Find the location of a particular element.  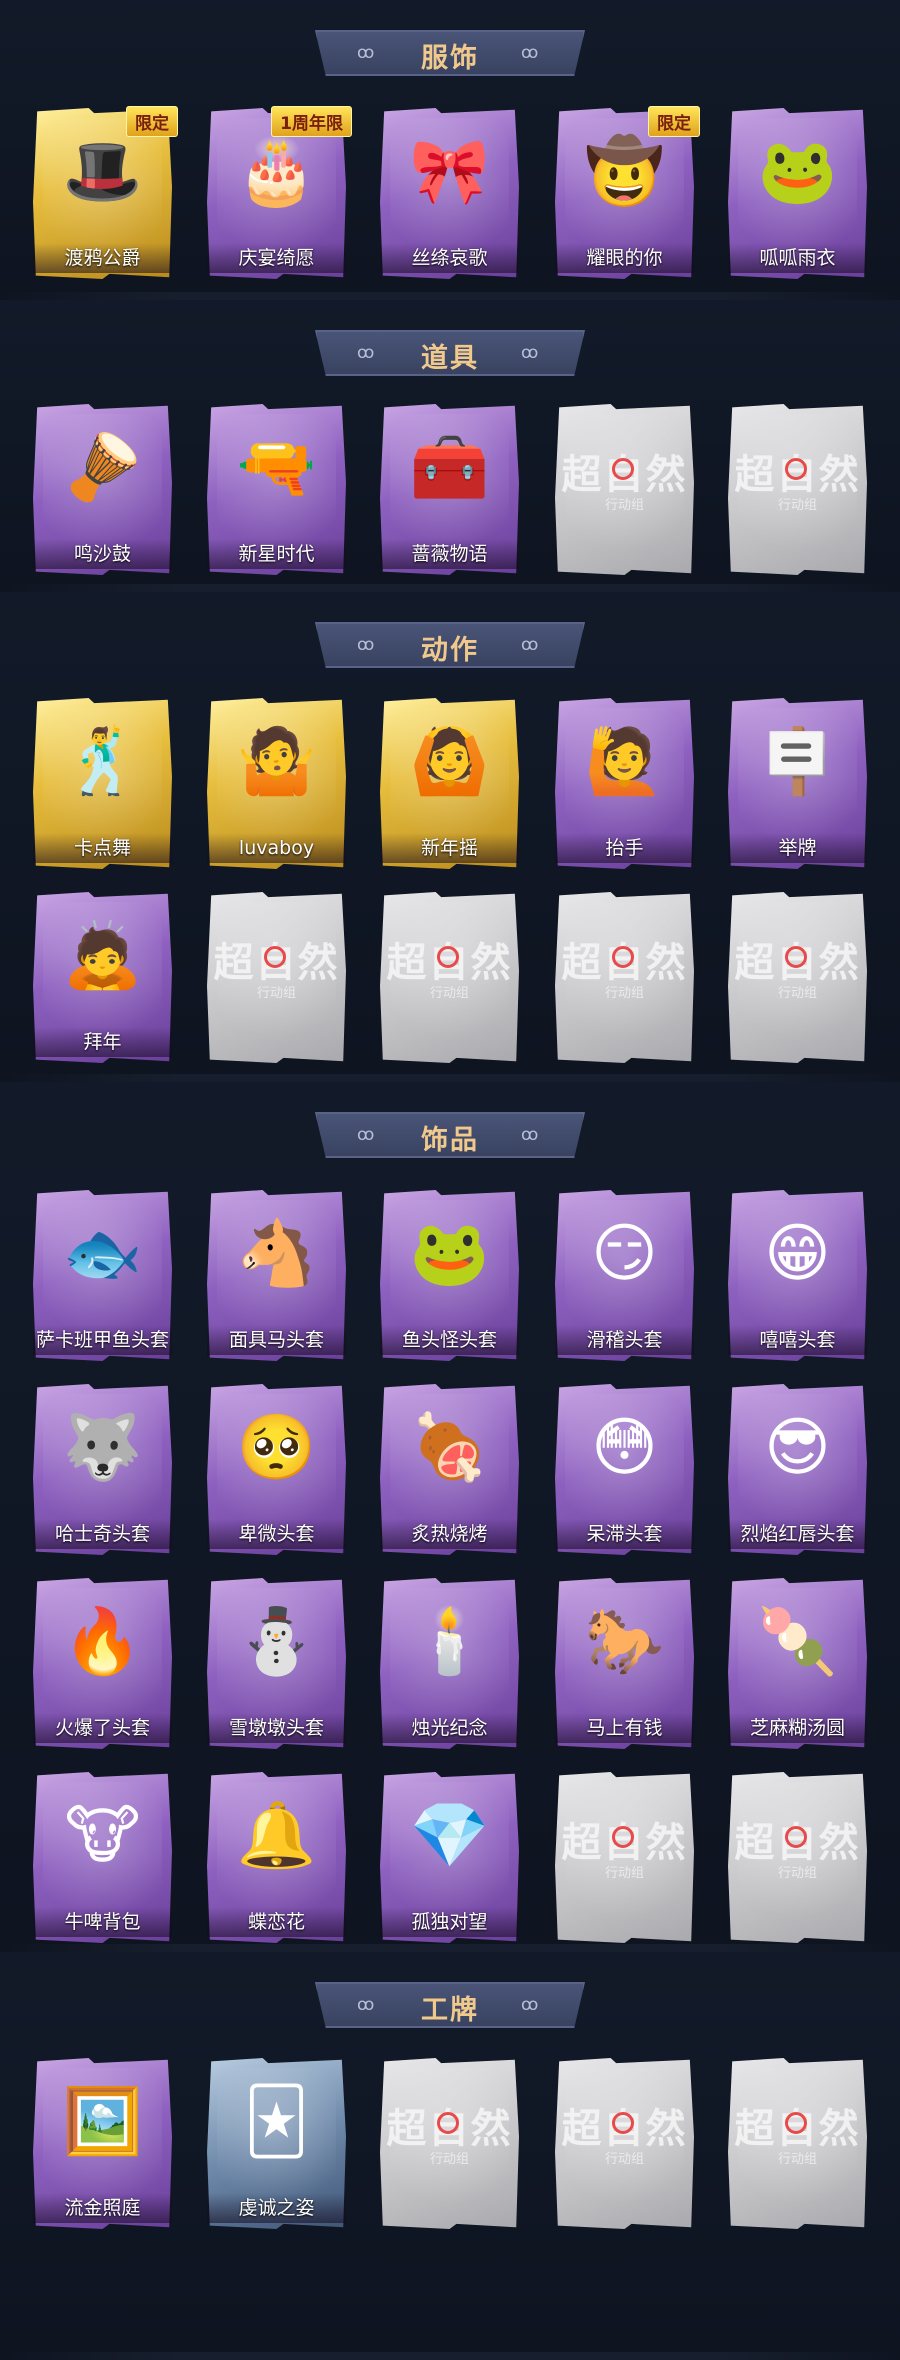

item-card: 🪘 鸣沙鼓 is located at coordinates (102, 489).